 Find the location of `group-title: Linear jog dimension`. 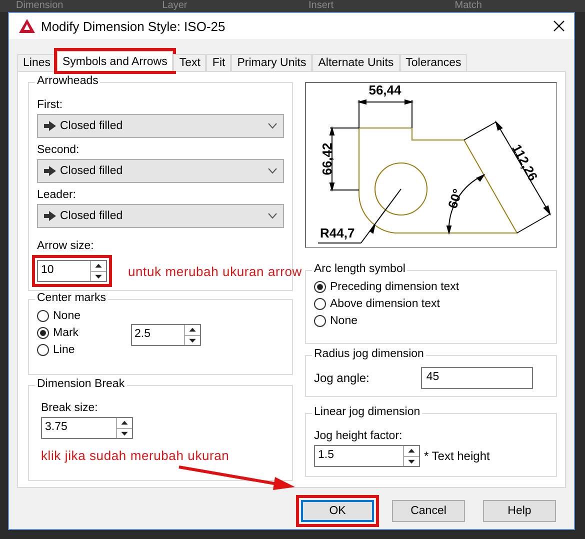

group-title: Linear jog dimension is located at coordinates (367, 412).